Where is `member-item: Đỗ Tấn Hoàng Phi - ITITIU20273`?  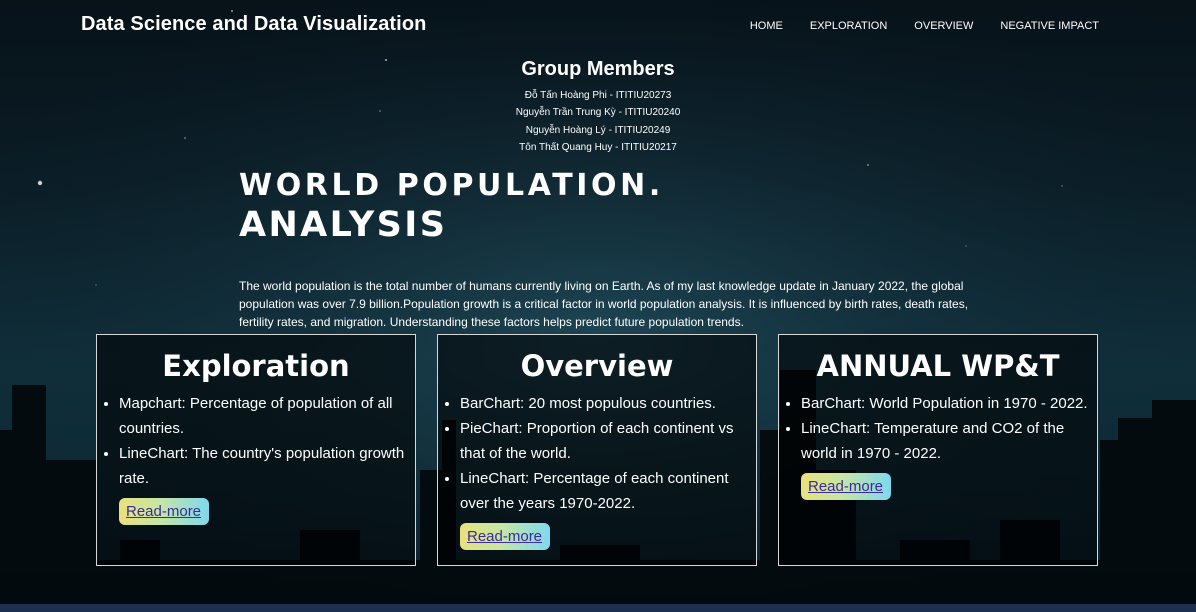 member-item: Đỗ Tấn Hoàng Phi - ITITIU20273 is located at coordinates (598, 95).